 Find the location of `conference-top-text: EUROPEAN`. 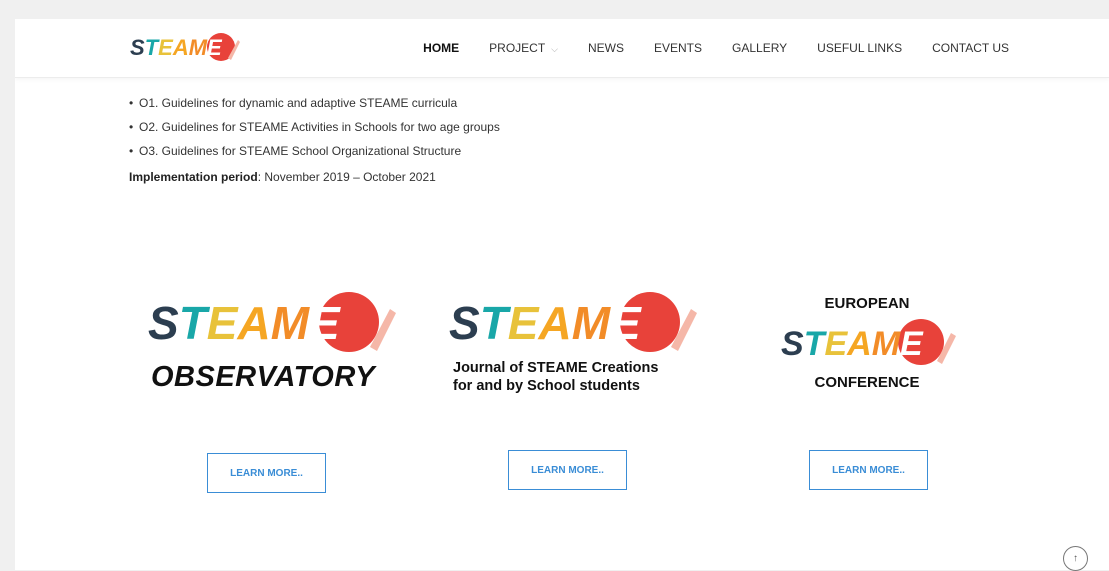

conference-top-text: EUROPEAN is located at coordinates (867, 303).